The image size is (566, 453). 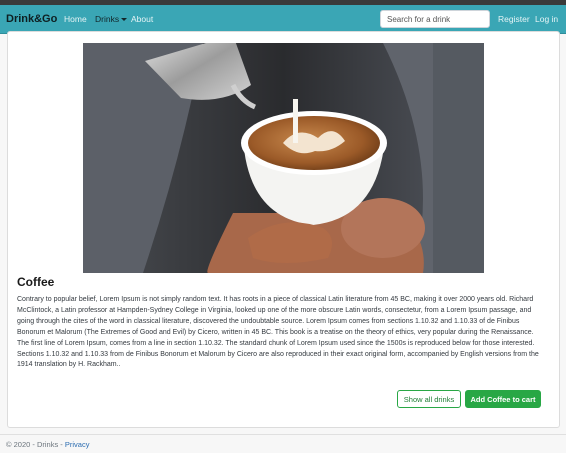 I want to click on nav-register-link: Register, so click(x=514, y=19).